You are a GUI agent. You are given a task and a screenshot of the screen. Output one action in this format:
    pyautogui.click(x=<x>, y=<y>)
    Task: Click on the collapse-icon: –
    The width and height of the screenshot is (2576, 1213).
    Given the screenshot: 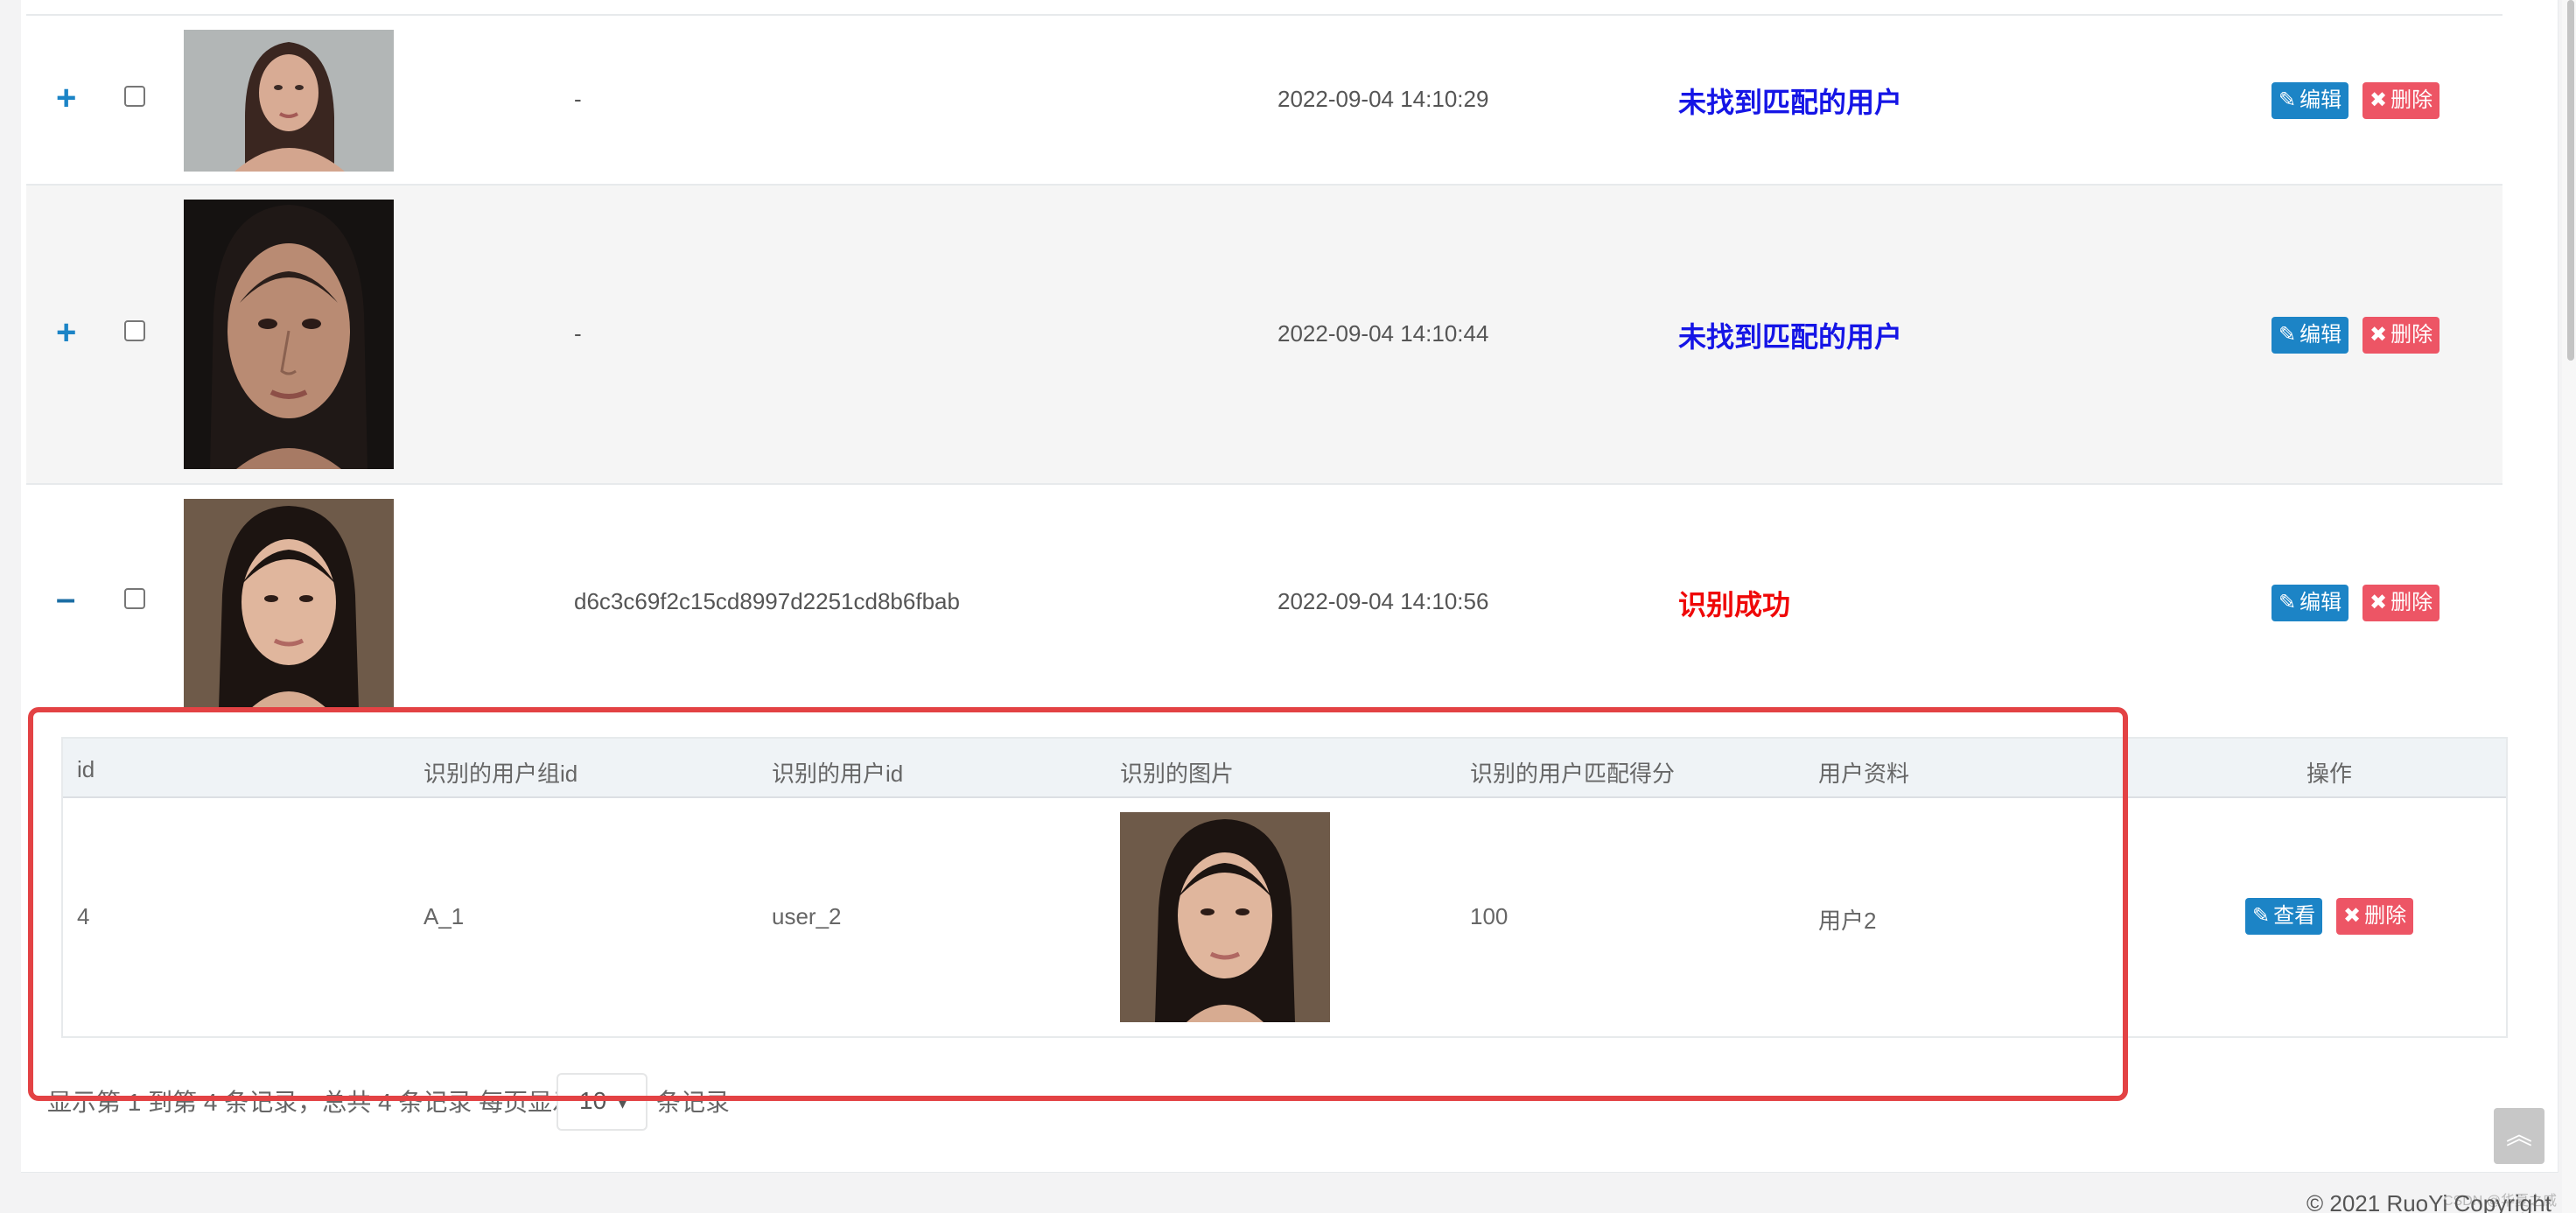 What is the action you would take?
    pyautogui.click(x=65, y=598)
    